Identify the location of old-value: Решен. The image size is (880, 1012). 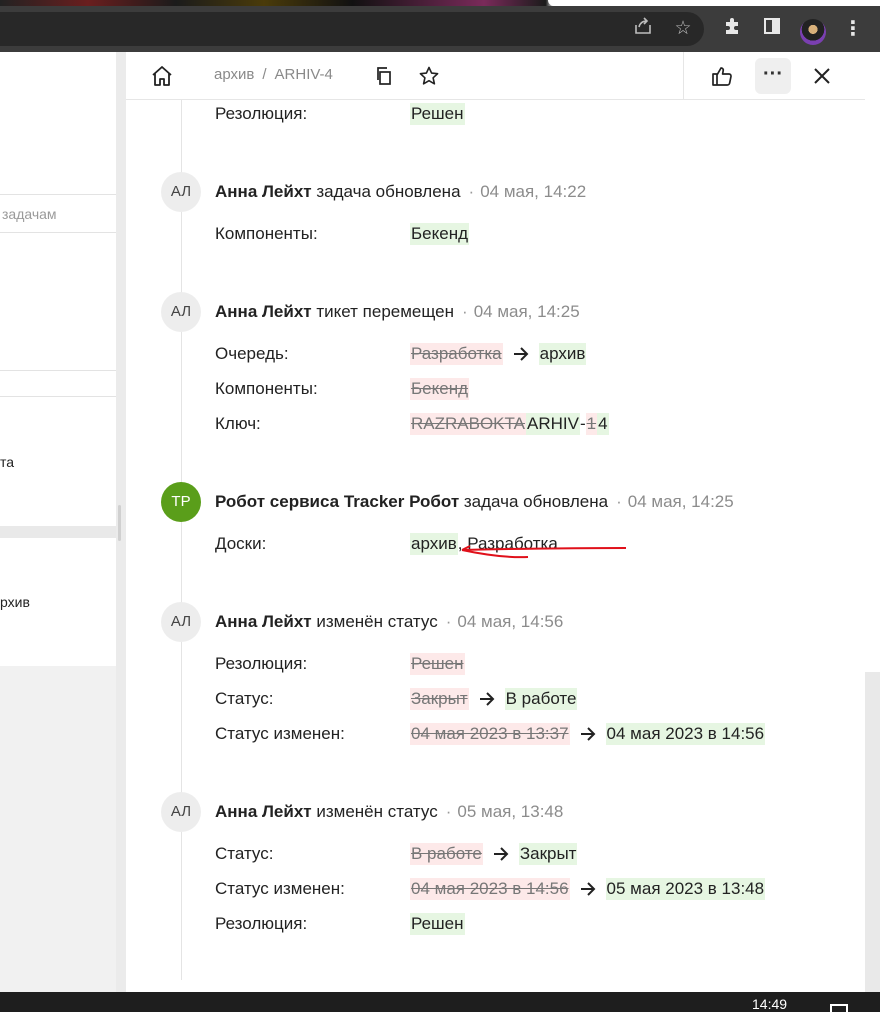
(437, 664).